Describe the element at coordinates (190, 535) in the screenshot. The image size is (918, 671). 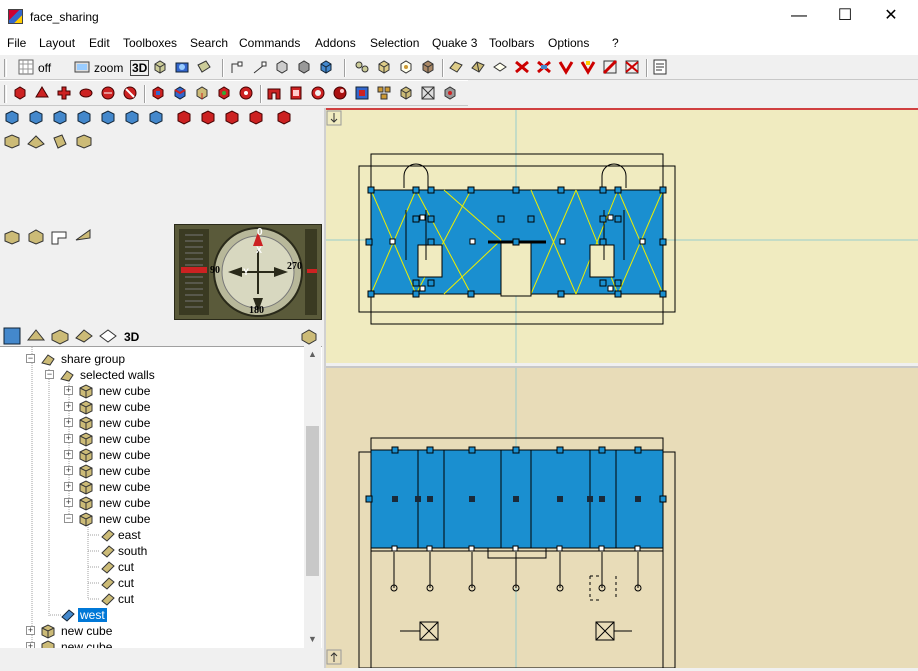
I see `tree-node-face: east` at that location.